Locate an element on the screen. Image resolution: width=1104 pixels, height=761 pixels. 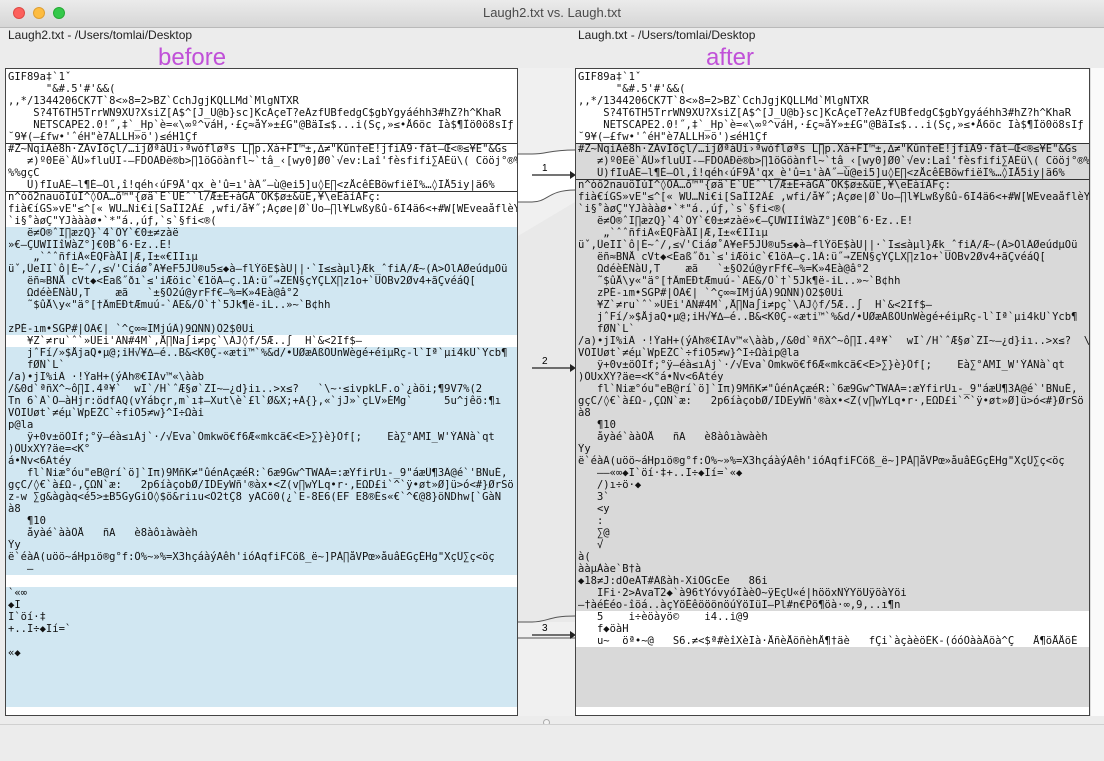
diff-marker-3: 3 is located at coordinates (545, 628).